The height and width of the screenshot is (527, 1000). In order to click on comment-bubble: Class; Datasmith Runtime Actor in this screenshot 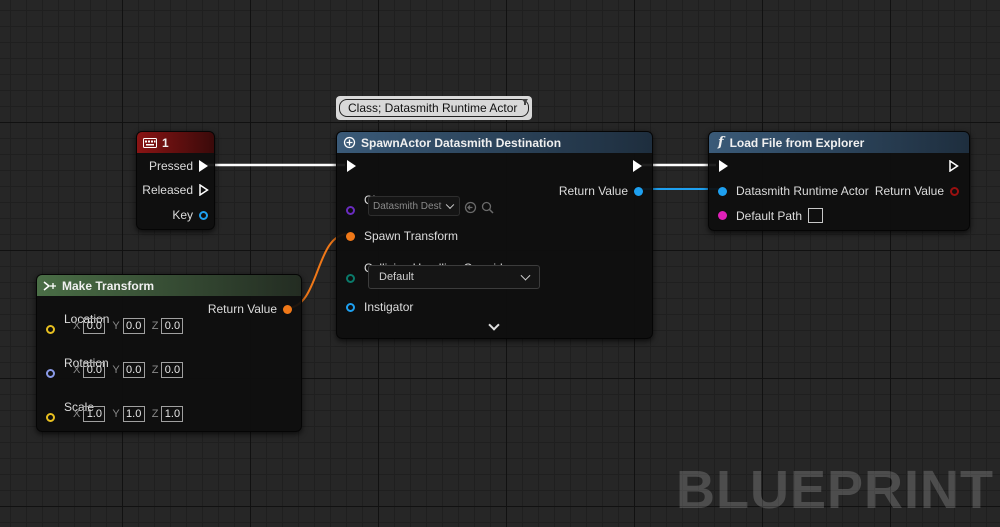, I will do `click(434, 108)`.